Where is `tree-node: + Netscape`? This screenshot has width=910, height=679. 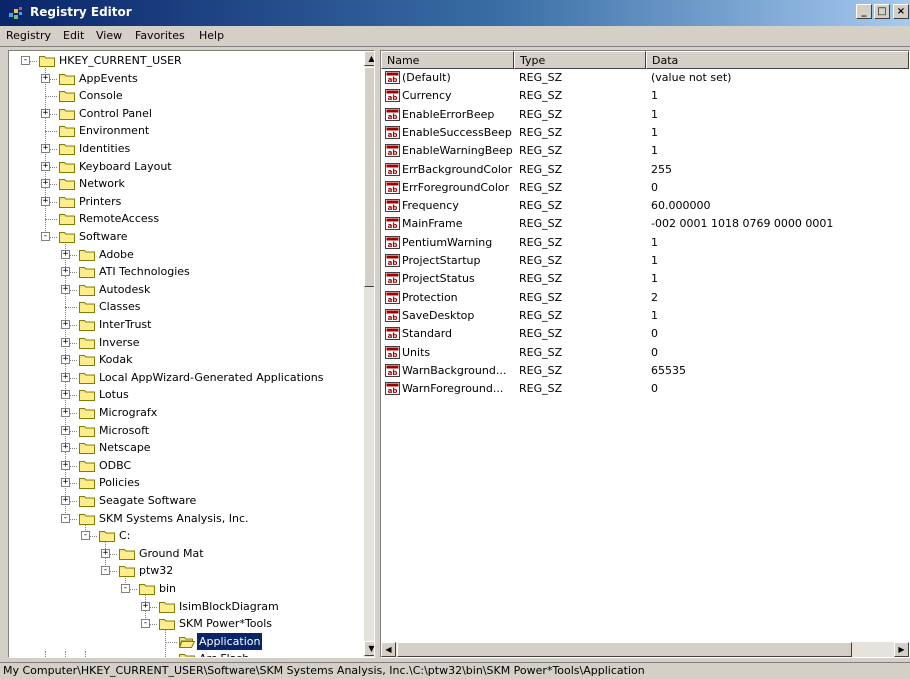 tree-node: + Netscape is located at coordinates (184, 447).